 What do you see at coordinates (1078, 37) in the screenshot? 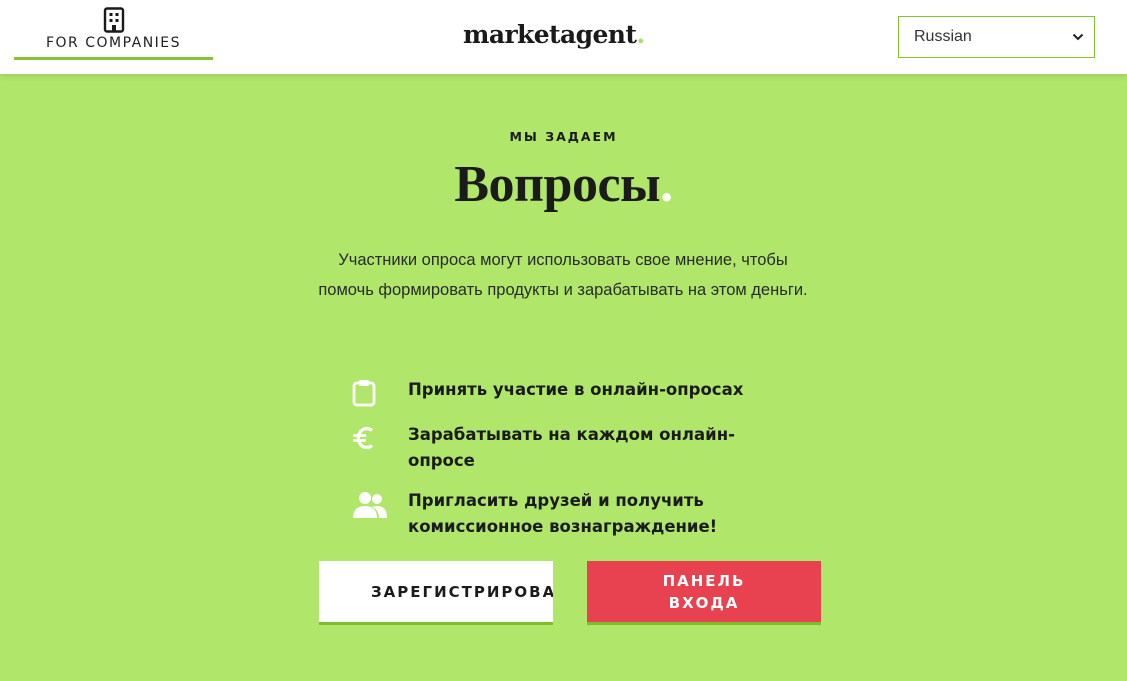
I see `chevron-down-icon` at bounding box center [1078, 37].